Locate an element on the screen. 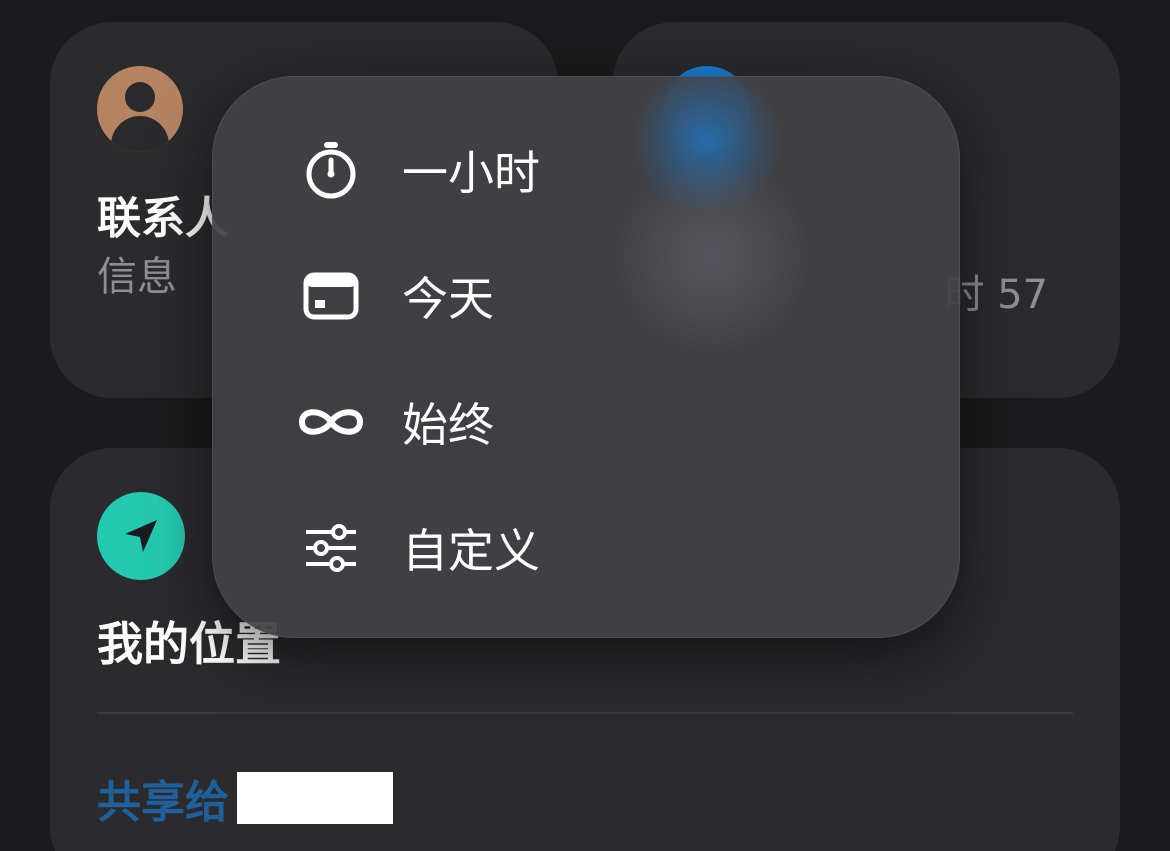 This screenshot has width=1170, height=851. contact-avatar-icon is located at coordinates (140, 109).